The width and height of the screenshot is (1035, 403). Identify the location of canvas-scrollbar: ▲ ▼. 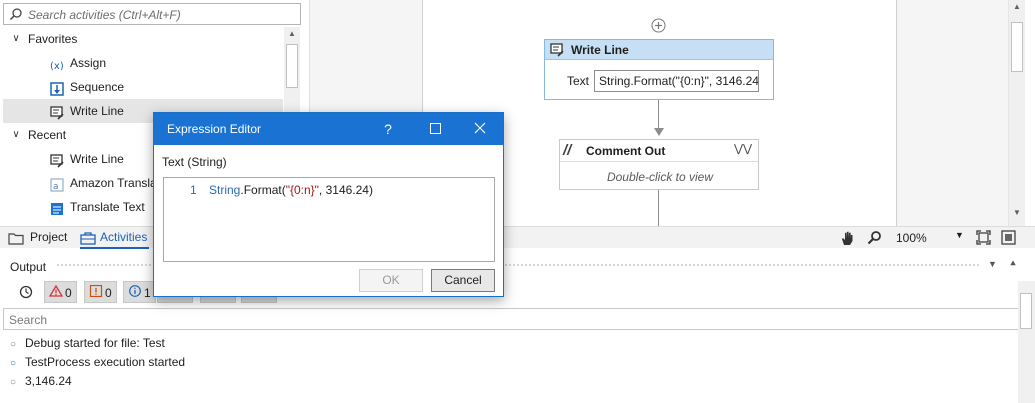
(1016, 113).